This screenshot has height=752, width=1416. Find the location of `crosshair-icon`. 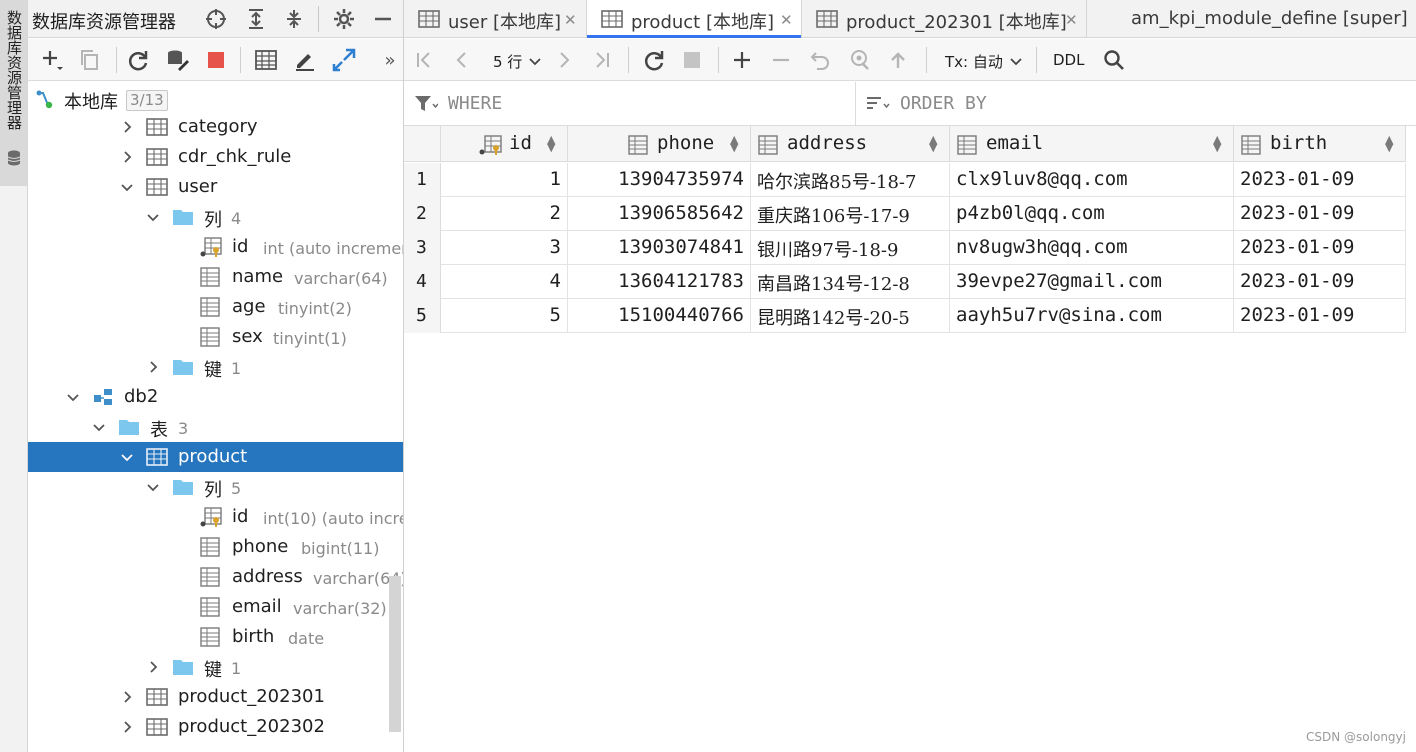

crosshair-icon is located at coordinates (216, 19).